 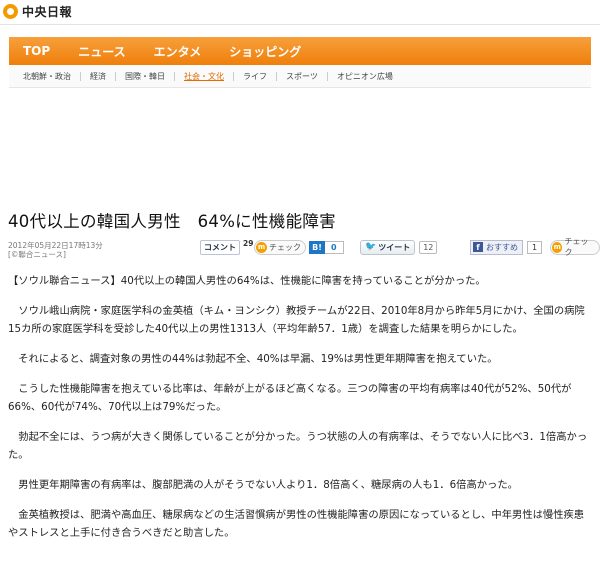 I want to click on nav-item-top: TOP, so click(x=36, y=51).